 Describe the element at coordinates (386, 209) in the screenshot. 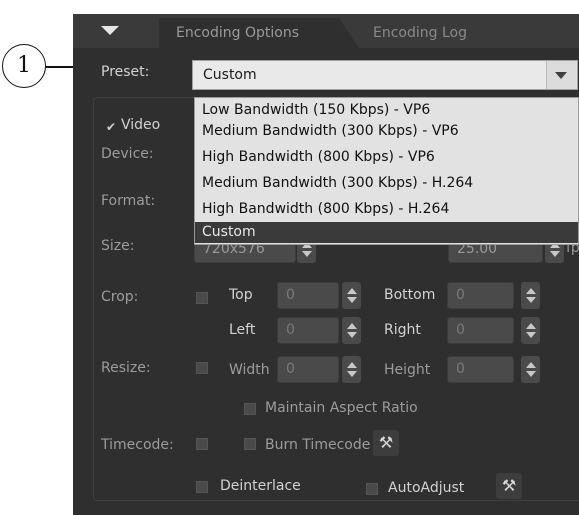

I see `preset-option: High Bandwidth (800 Kbps) - H.264` at that location.